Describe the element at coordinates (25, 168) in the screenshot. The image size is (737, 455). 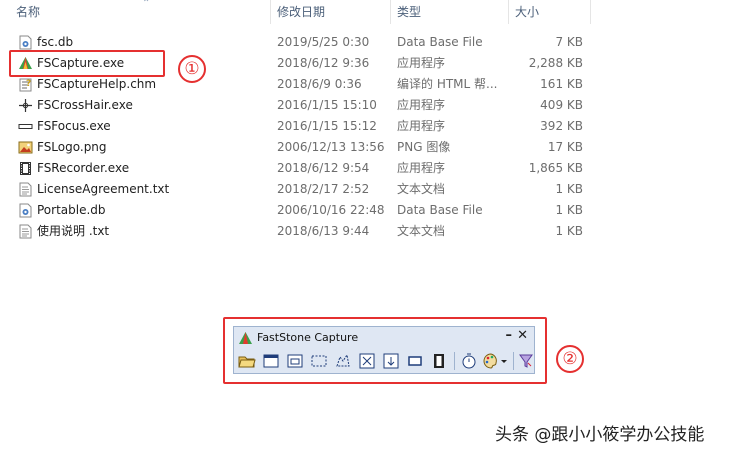
I see `film-recorder-icon` at that location.